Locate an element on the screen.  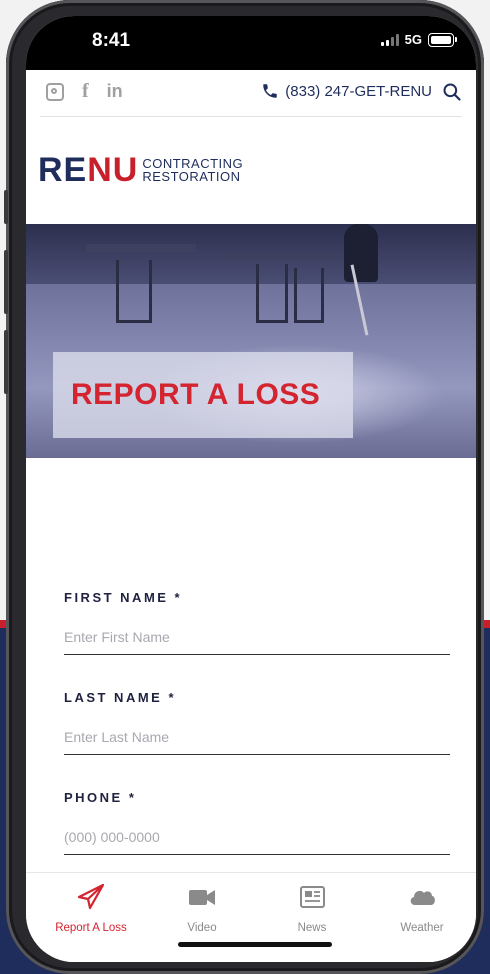
last-name-field: LAST NAME * is located at coordinates (257, 740).